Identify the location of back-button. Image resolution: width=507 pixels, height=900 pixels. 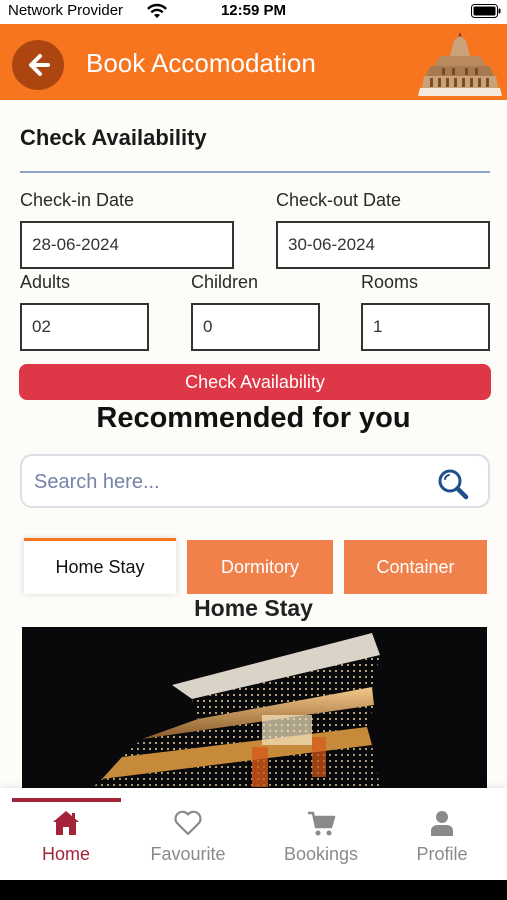
(38, 65).